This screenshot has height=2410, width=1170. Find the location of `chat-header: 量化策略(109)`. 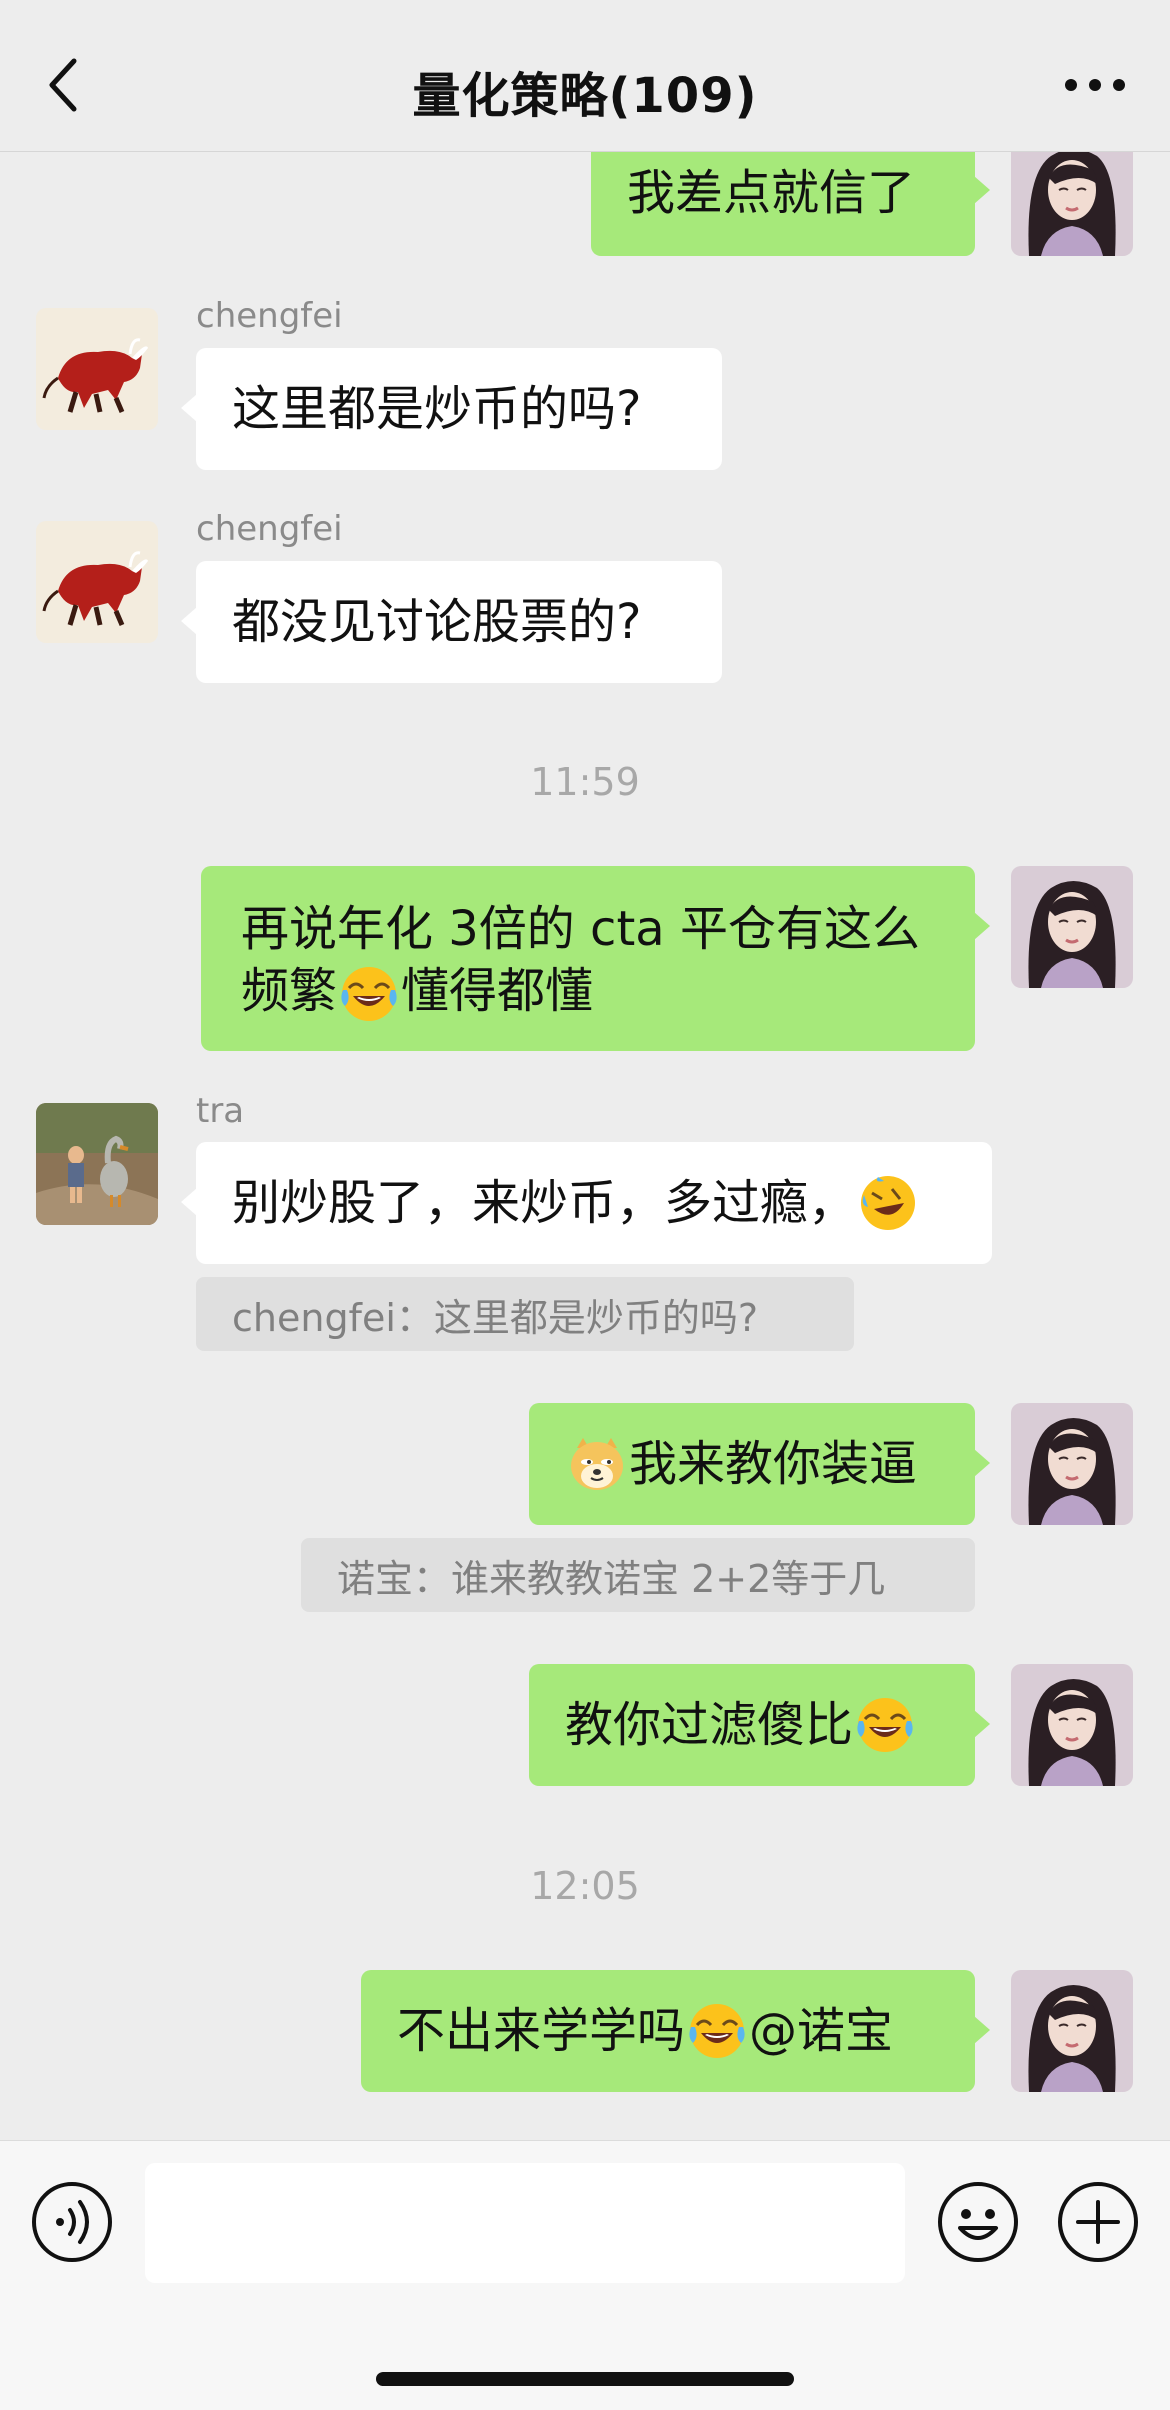

chat-header: 量化策略(109) is located at coordinates (585, 76).